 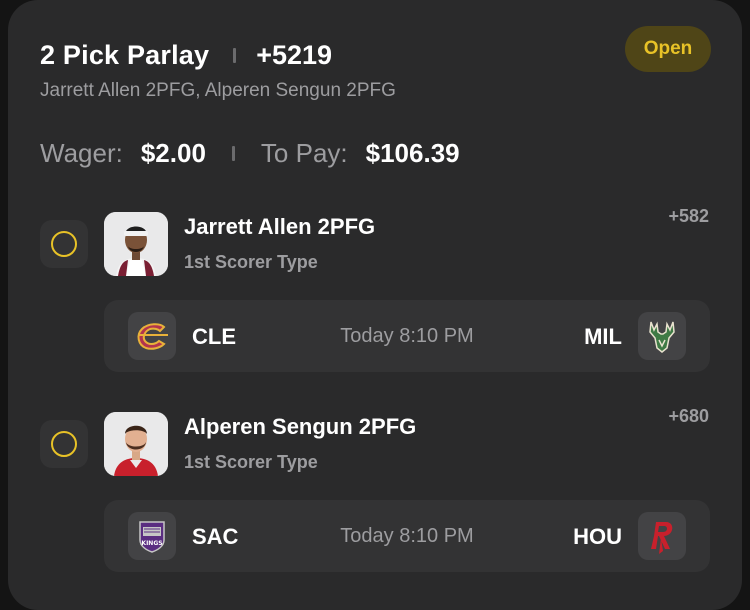 I want to click on wager-label: Wager:, so click(x=81, y=153).